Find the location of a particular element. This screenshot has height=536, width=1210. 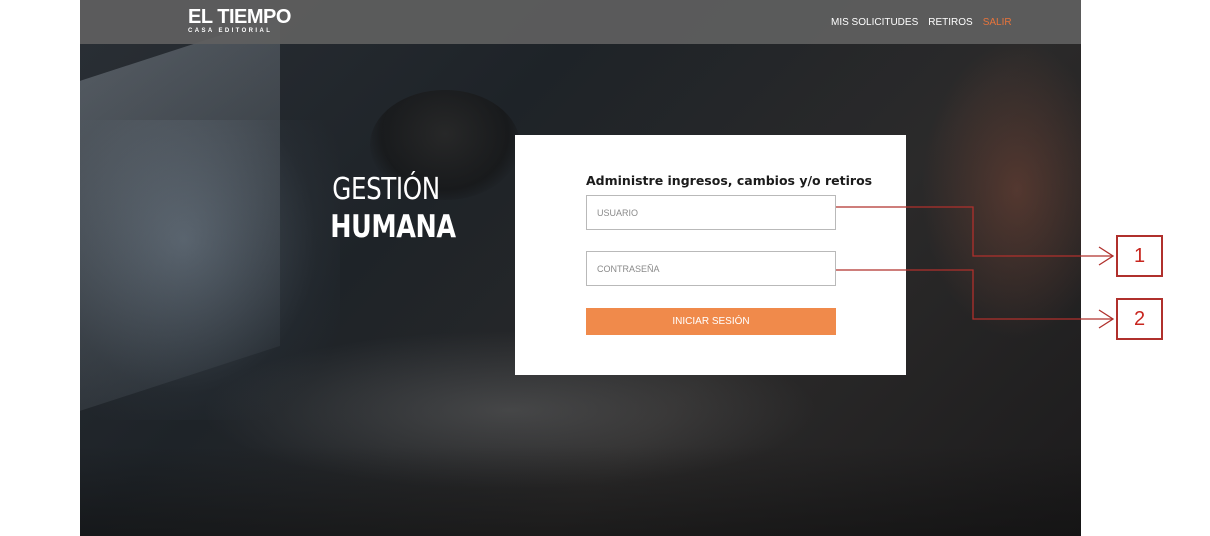

login-button: INICIAR SESIÓN is located at coordinates (711, 321).